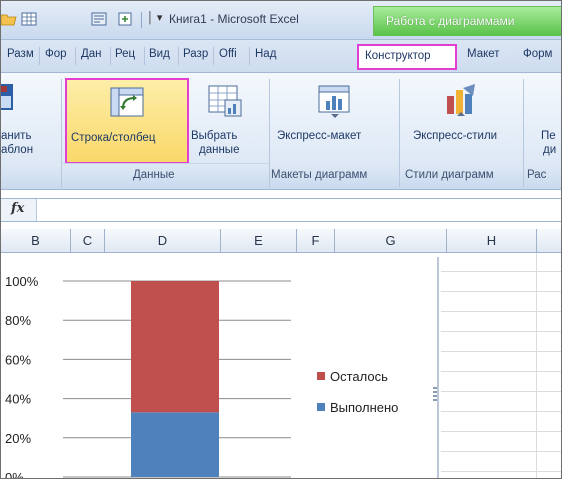 Image resolution: width=562 pixels, height=479 pixels. What do you see at coordinates (22, 281) in the screenshot?
I see `y-tick-label: 100%` at bounding box center [22, 281].